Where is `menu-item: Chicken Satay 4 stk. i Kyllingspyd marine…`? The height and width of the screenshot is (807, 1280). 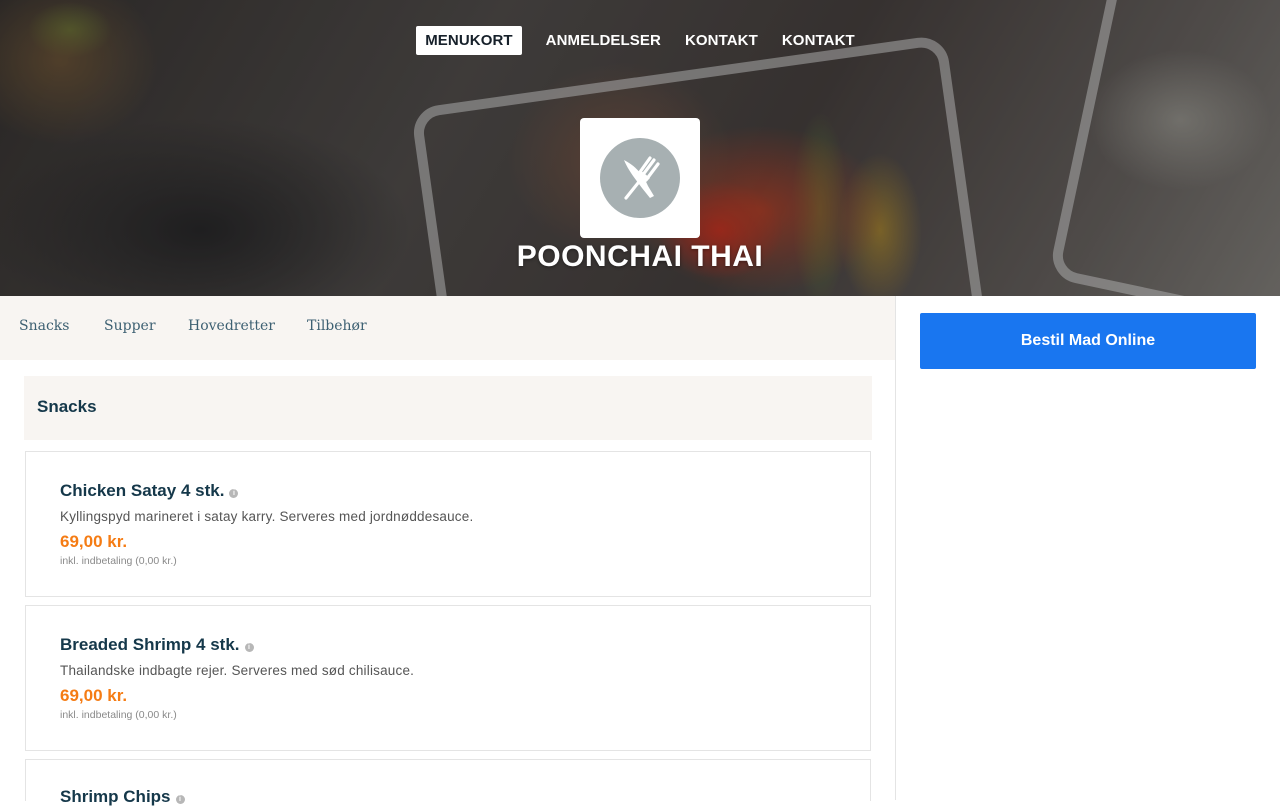 menu-item: Chicken Satay 4 stk. i Kyllingspyd marine… is located at coordinates (448, 524).